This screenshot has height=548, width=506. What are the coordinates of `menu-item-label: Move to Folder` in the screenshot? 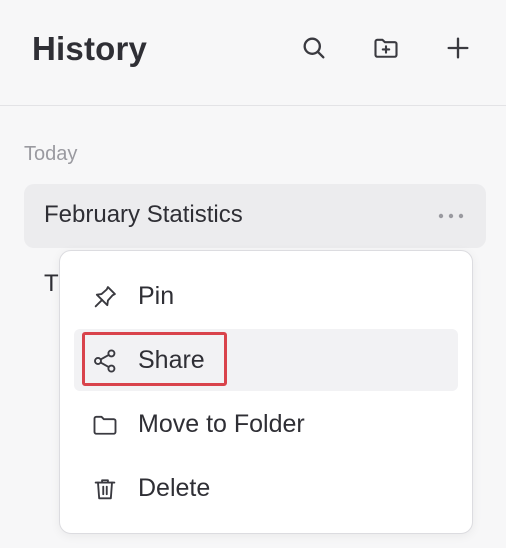 It's located at (221, 424).